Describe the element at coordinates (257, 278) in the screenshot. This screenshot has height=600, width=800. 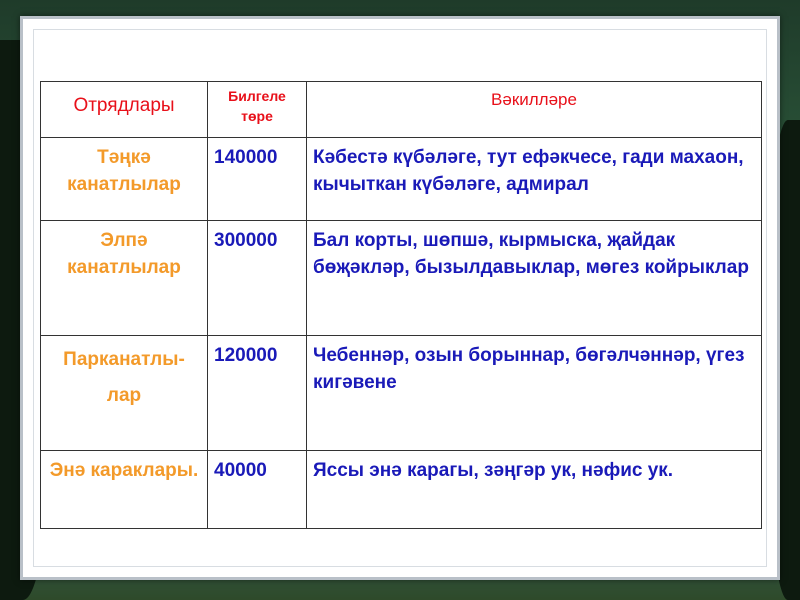
I see `species-count: 300000` at that location.